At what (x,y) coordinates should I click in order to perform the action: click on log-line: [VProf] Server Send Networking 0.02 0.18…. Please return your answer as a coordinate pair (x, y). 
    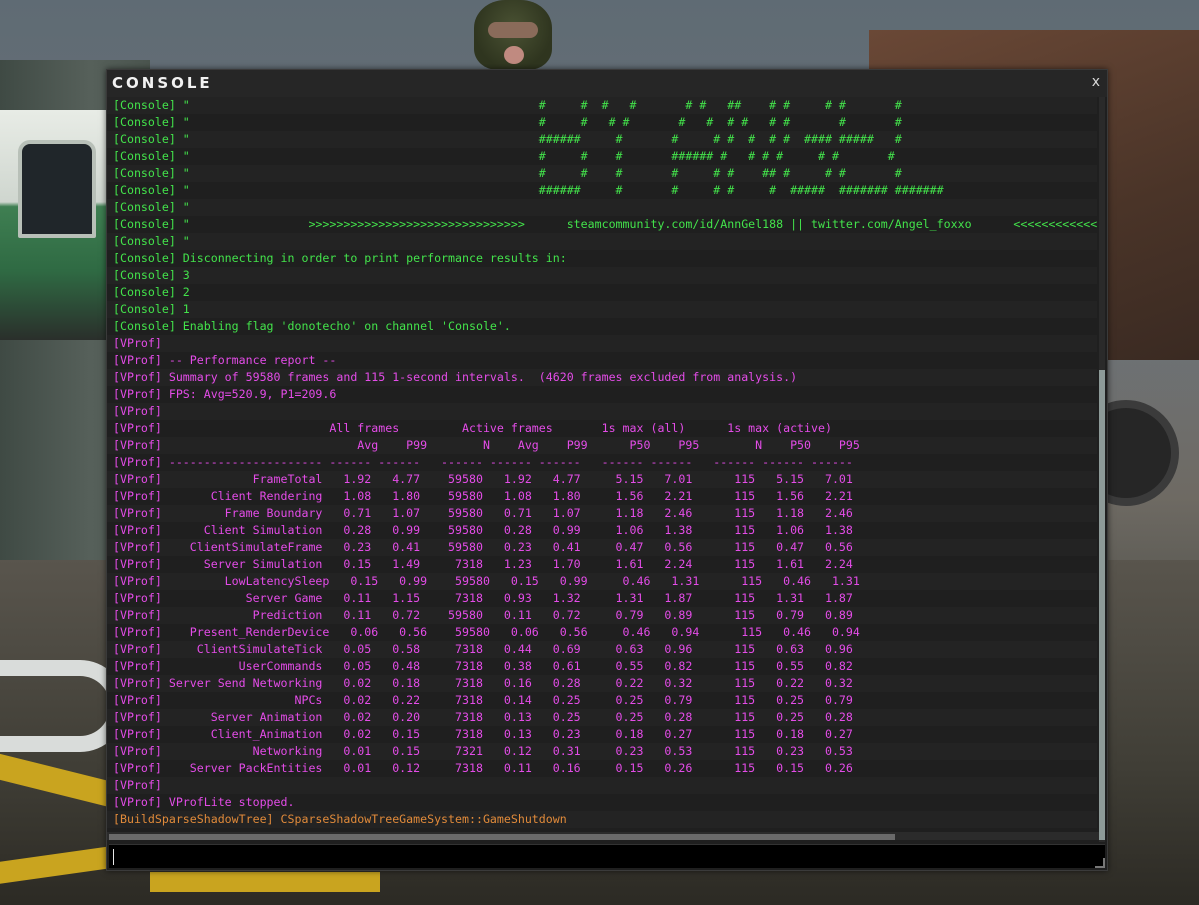
    Looking at the image, I should click on (602, 683).